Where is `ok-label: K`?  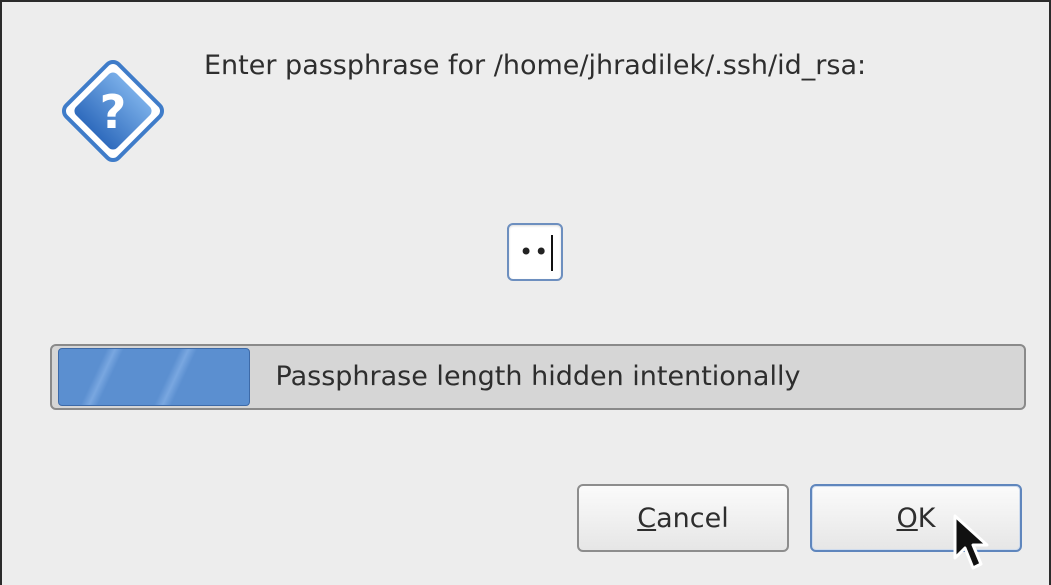 ok-label: K is located at coordinates (926, 518).